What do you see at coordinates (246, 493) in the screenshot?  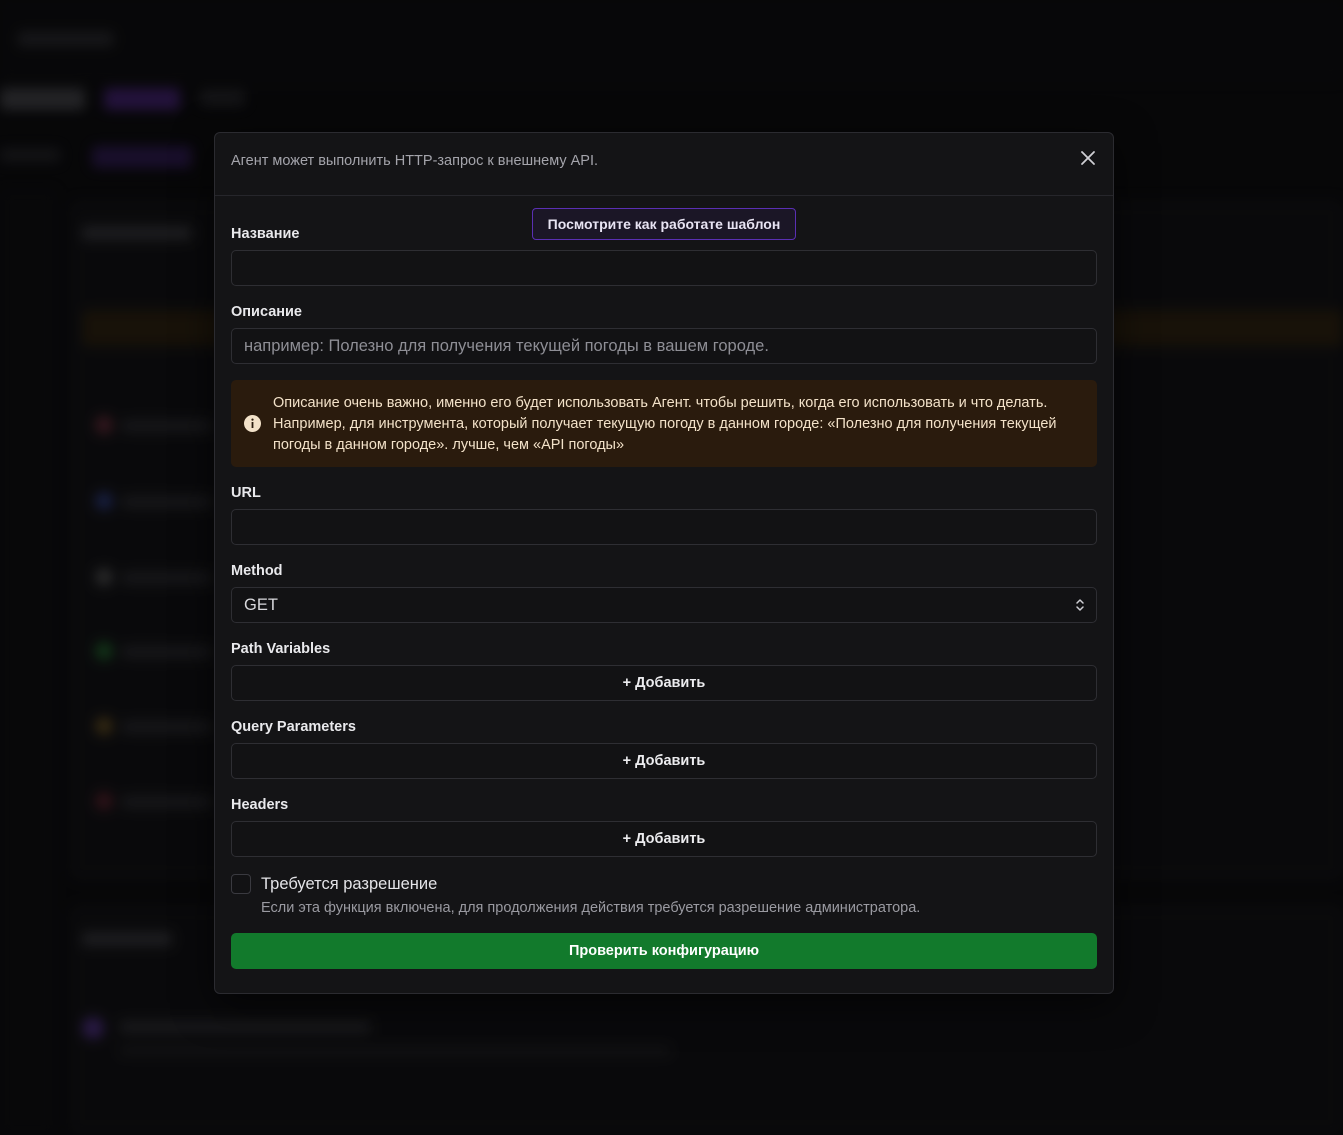 I see `url-label: URL` at bounding box center [246, 493].